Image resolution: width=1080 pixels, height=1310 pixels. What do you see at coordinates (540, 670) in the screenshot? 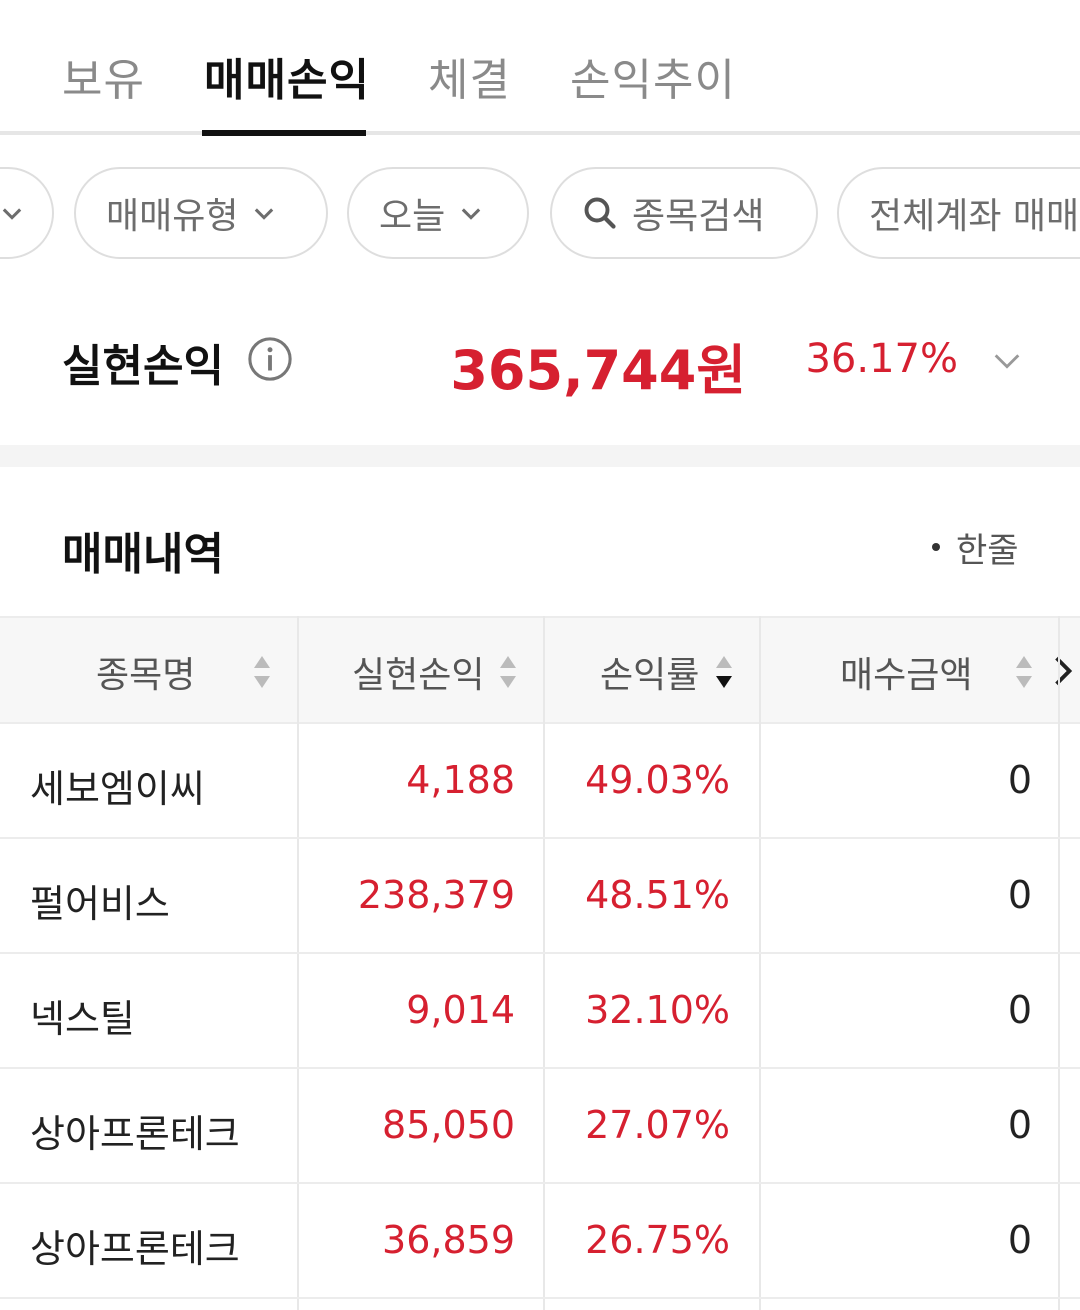
I see `table-header: 종목명 실현손익 손익률 매수금액` at bounding box center [540, 670].